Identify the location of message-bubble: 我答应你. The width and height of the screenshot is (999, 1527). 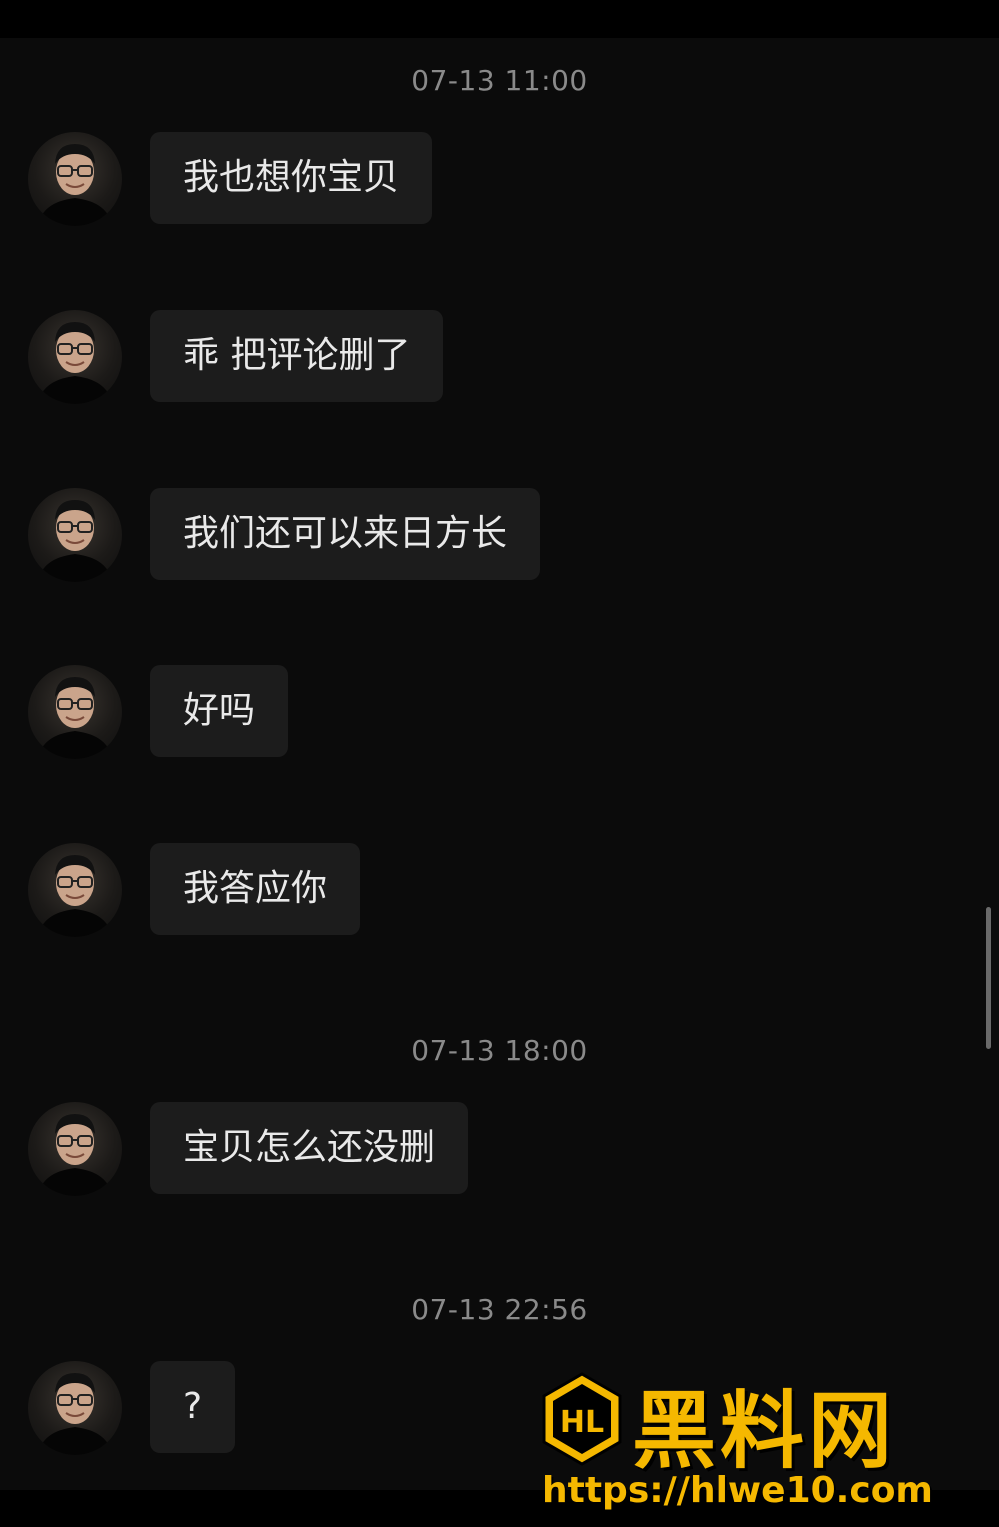
(255, 889).